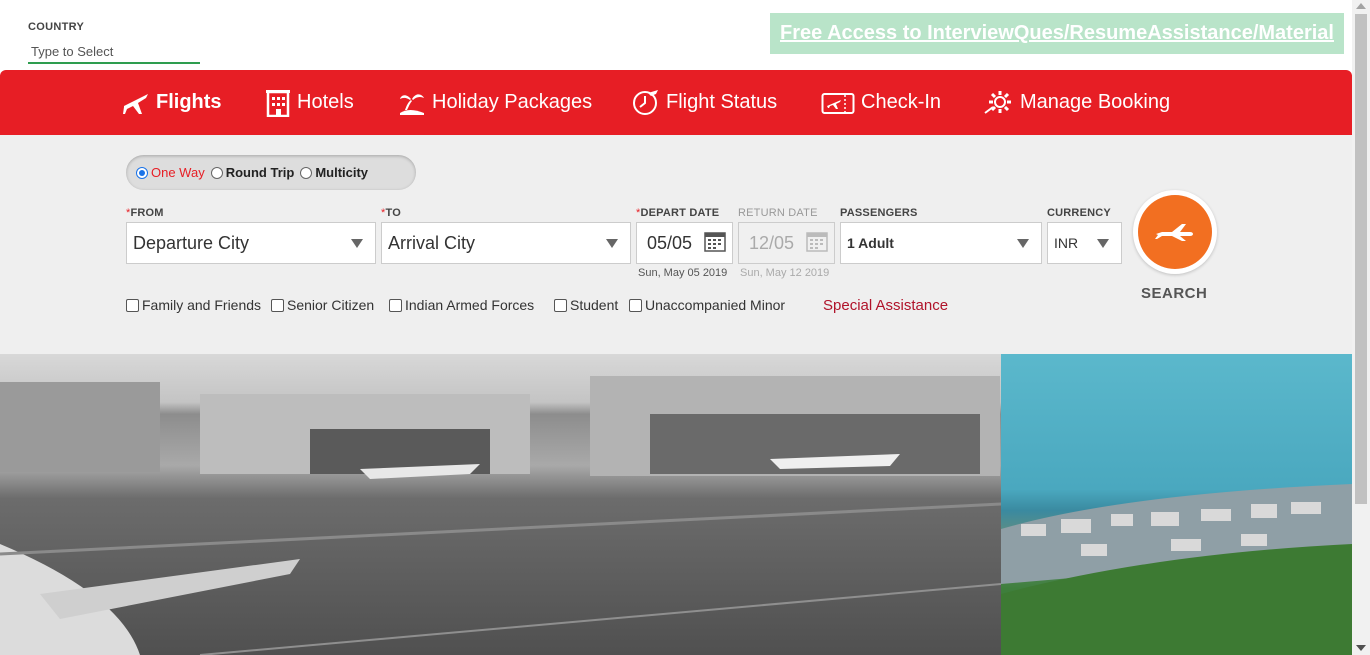  Describe the element at coordinates (645, 102) in the screenshot. I see `clock-plane-icon` at that location.